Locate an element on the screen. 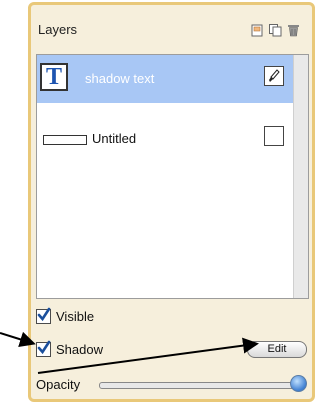  visible-checkbox: Visible is located at coordinates (65, 315).